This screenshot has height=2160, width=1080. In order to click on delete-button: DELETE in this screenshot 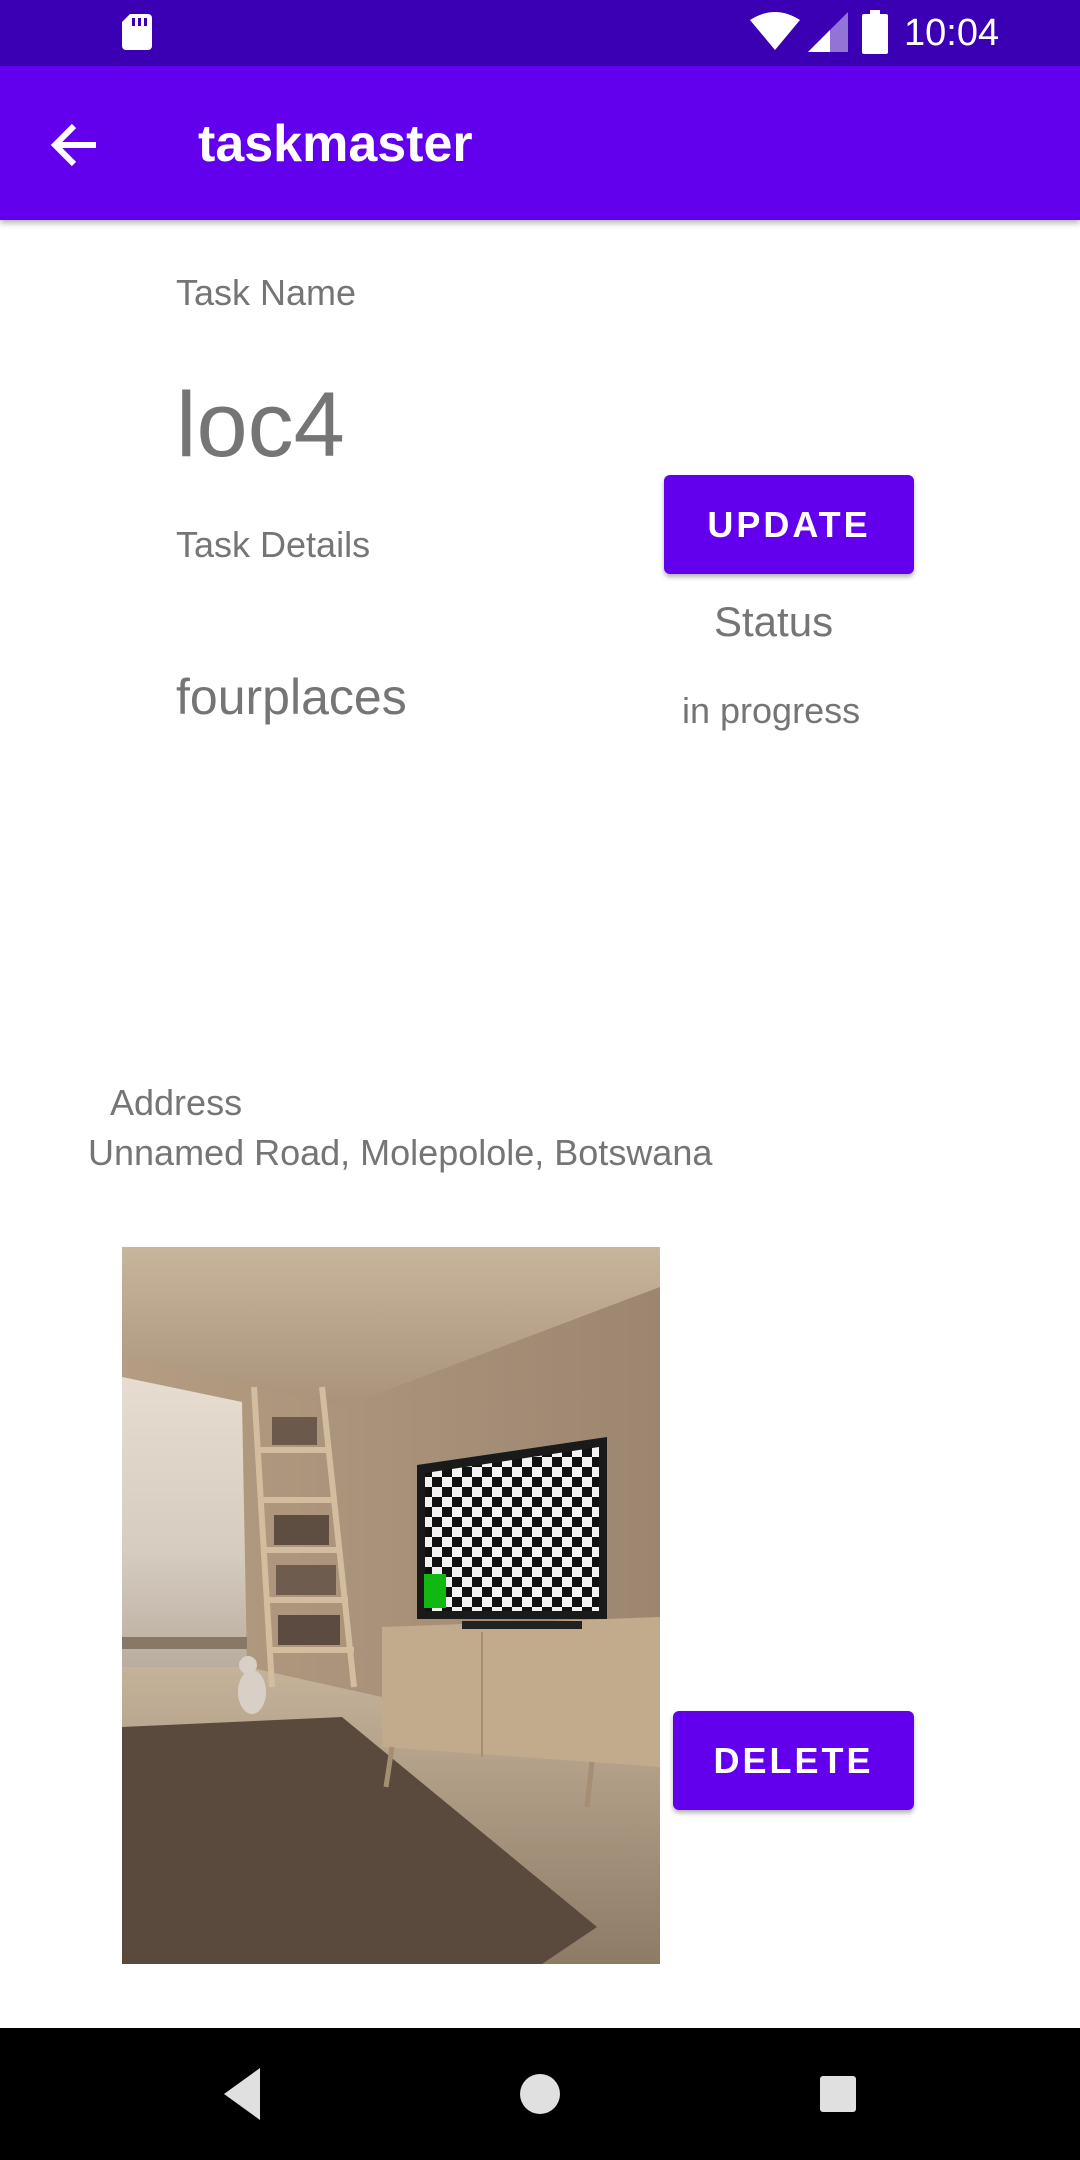, I will do `click(793, 1760)`.